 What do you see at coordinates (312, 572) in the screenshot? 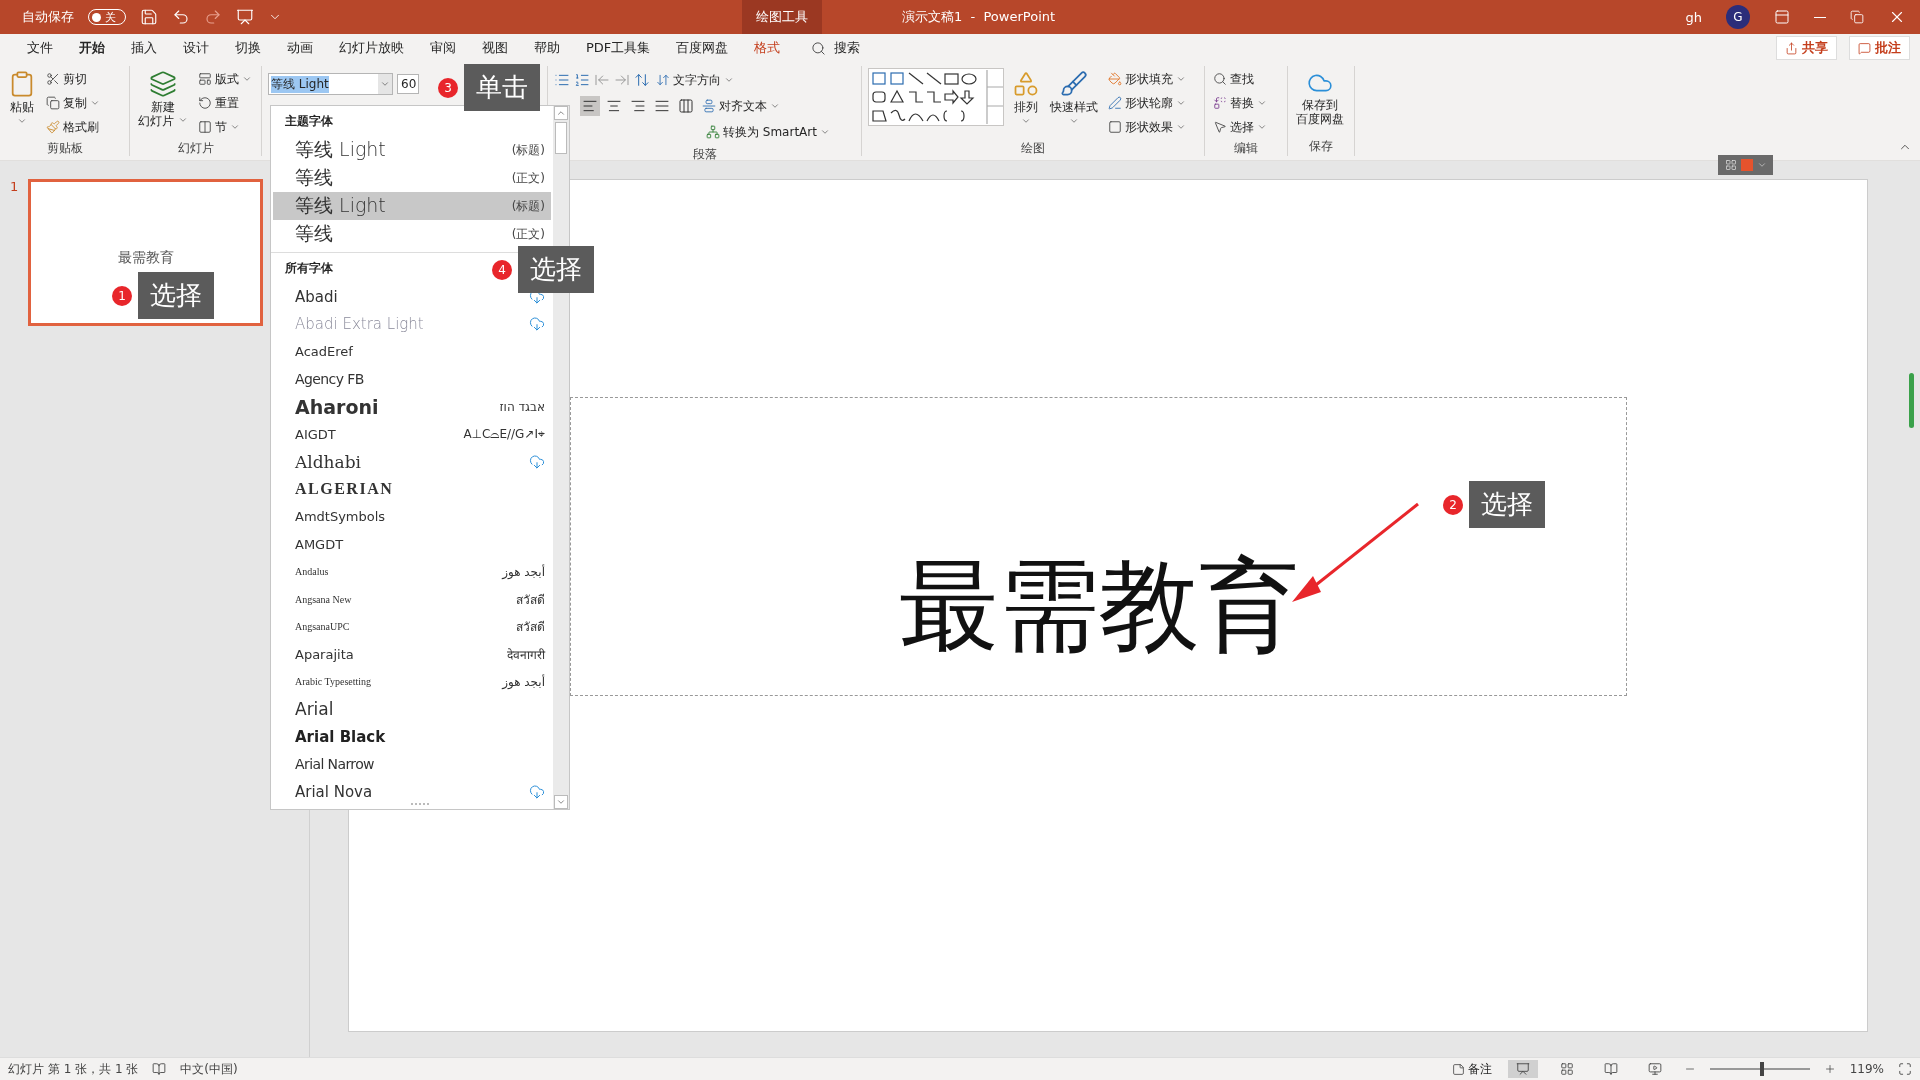
I see `font-name: Andalus` at bounding box center [312, 572].